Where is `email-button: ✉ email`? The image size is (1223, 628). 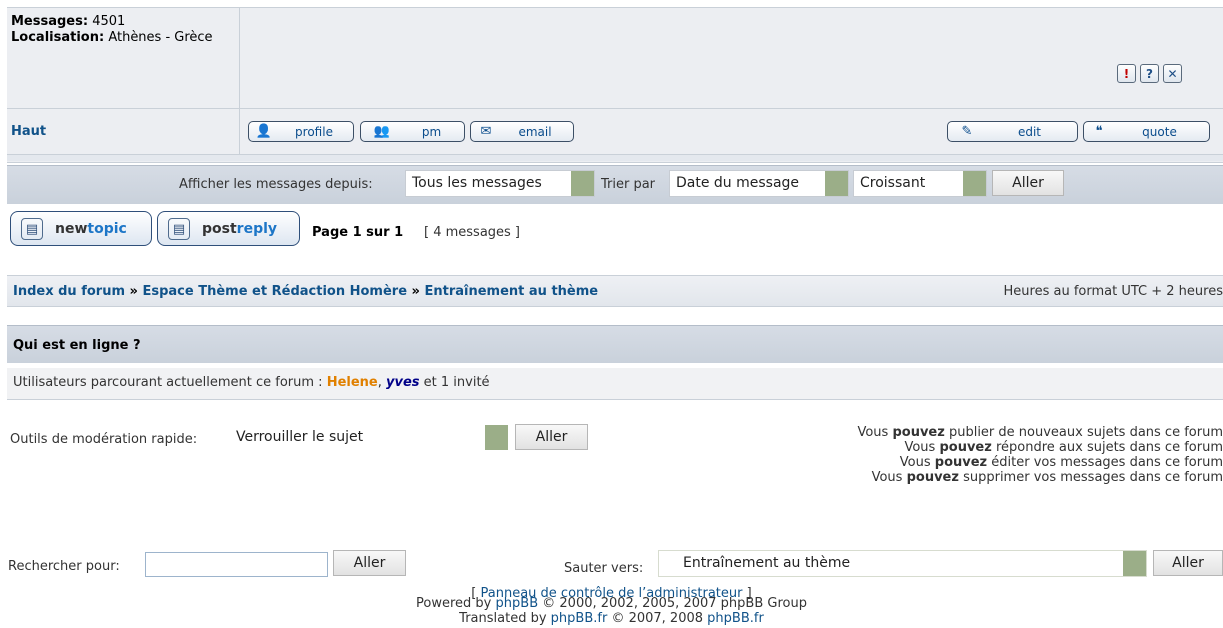
email-button: ✉ email is located at coordinates (522, 131).